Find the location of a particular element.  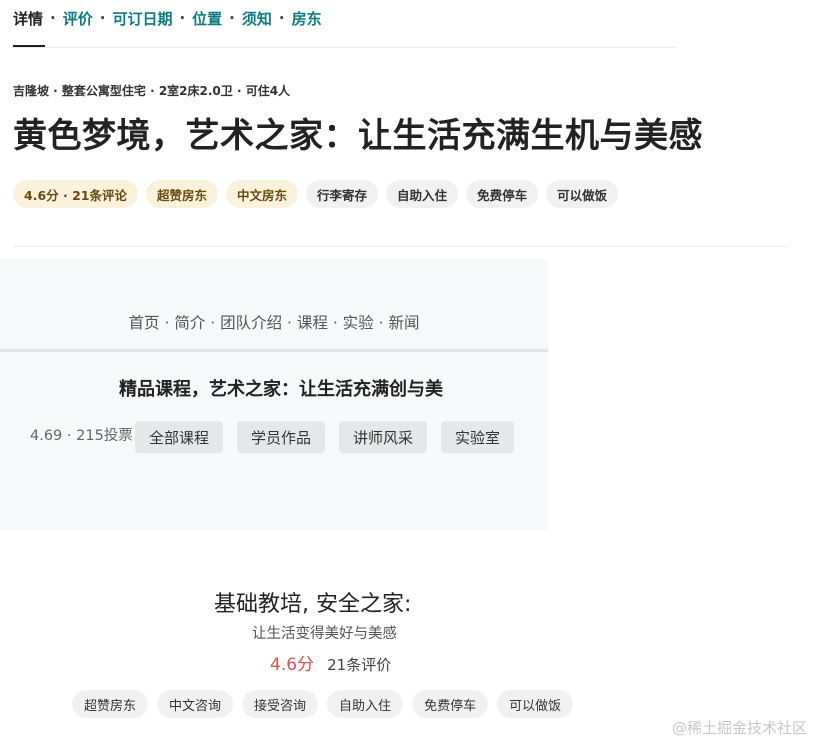

nav-divider is located at coordinates (345, 47).